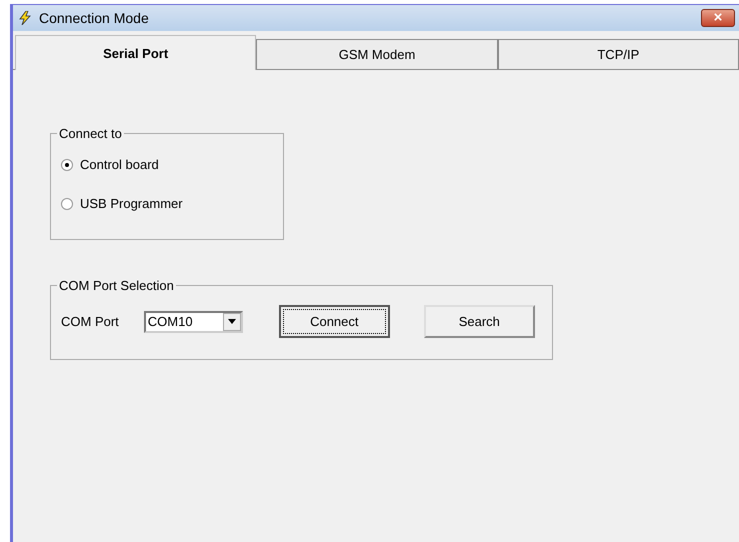  I want to click on action-button: Search, so click(479, 321).